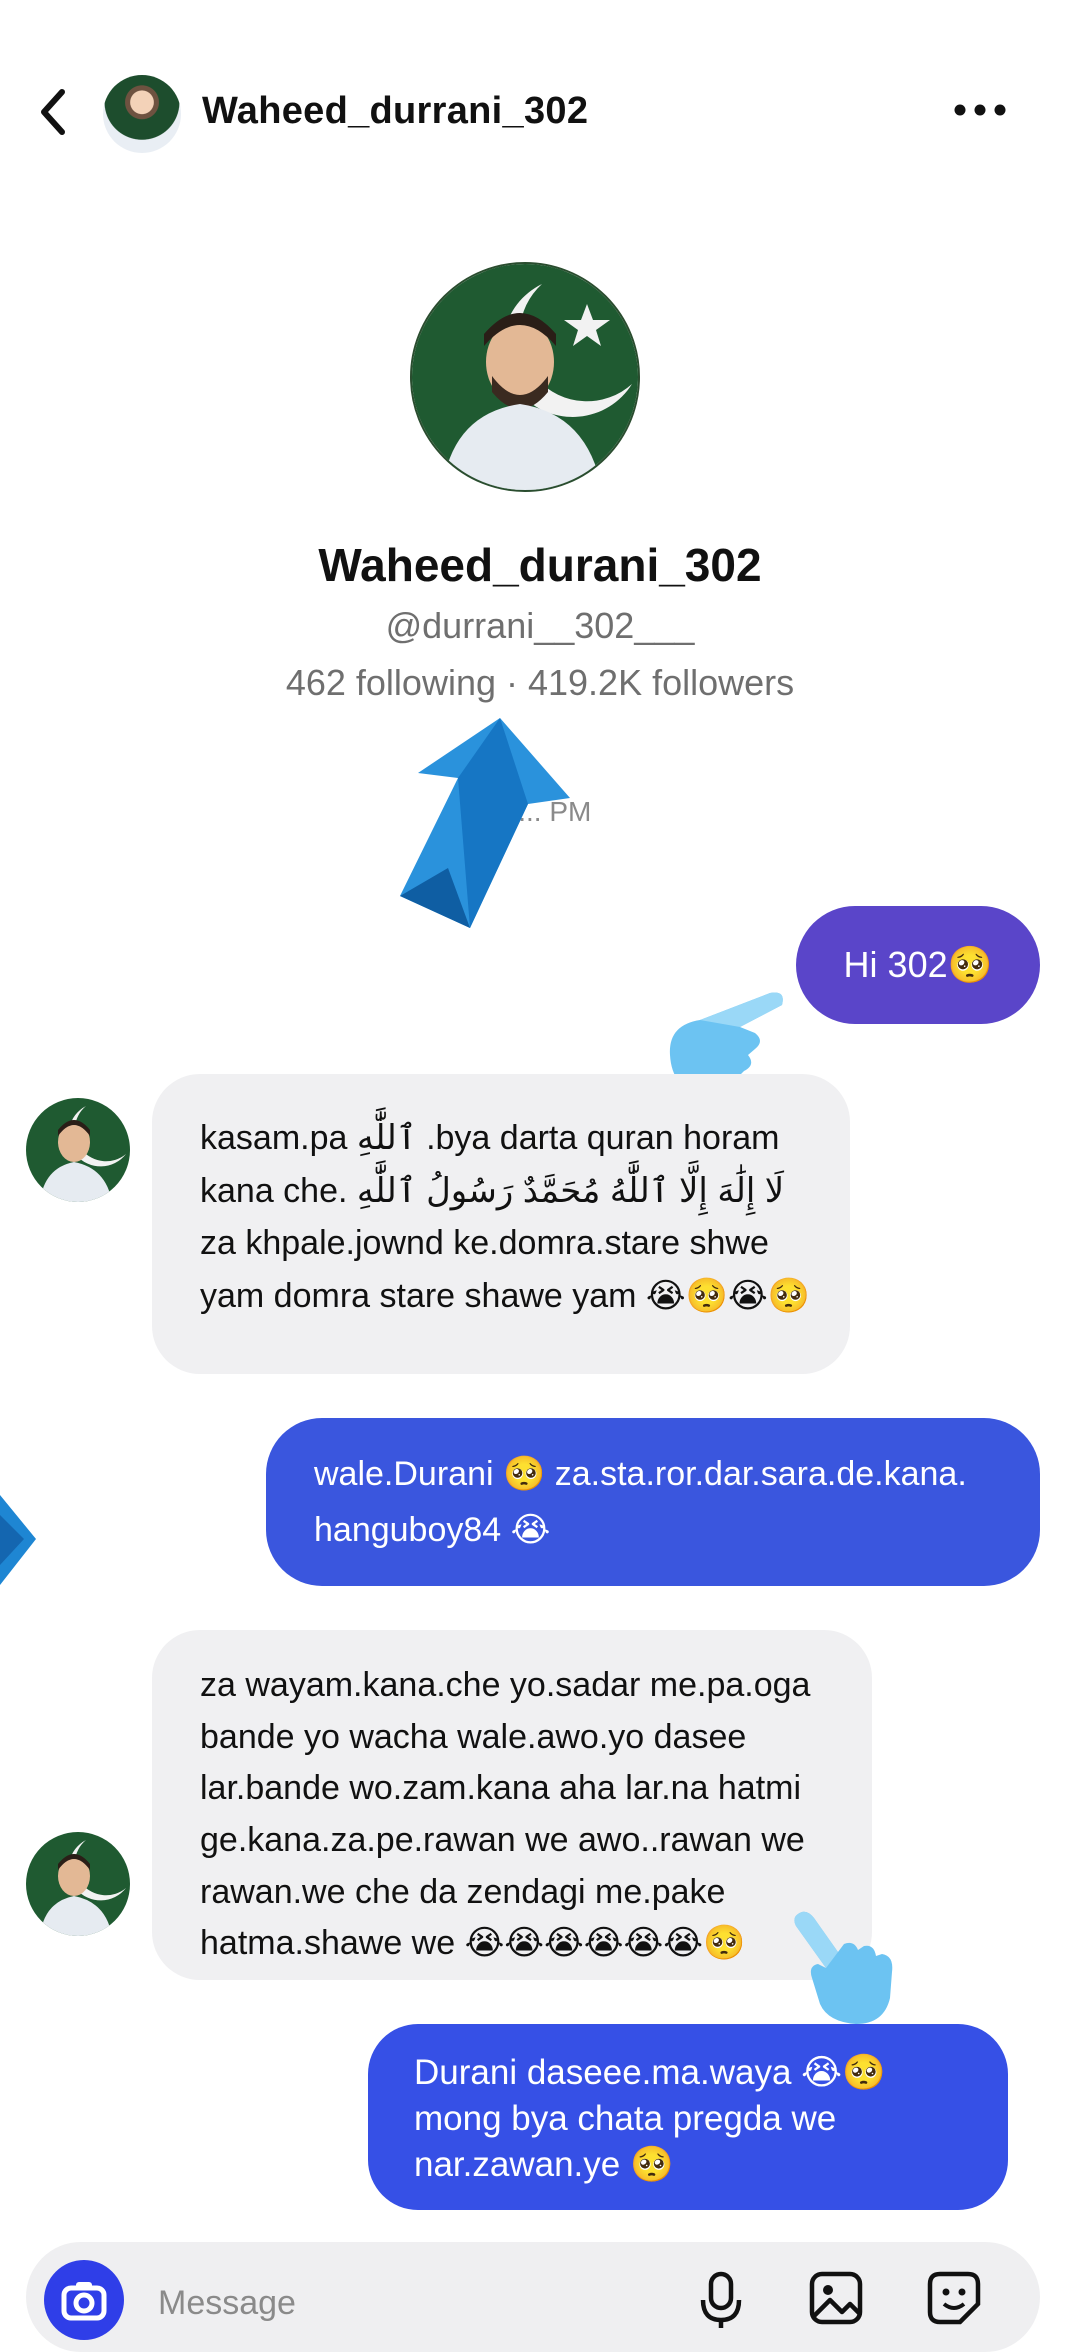 The image size is (1080, 2352). Describe the element at coordinates (540, 565) in the screenshot. I see `profile-display-name: Waheed_durani_302` at that location.